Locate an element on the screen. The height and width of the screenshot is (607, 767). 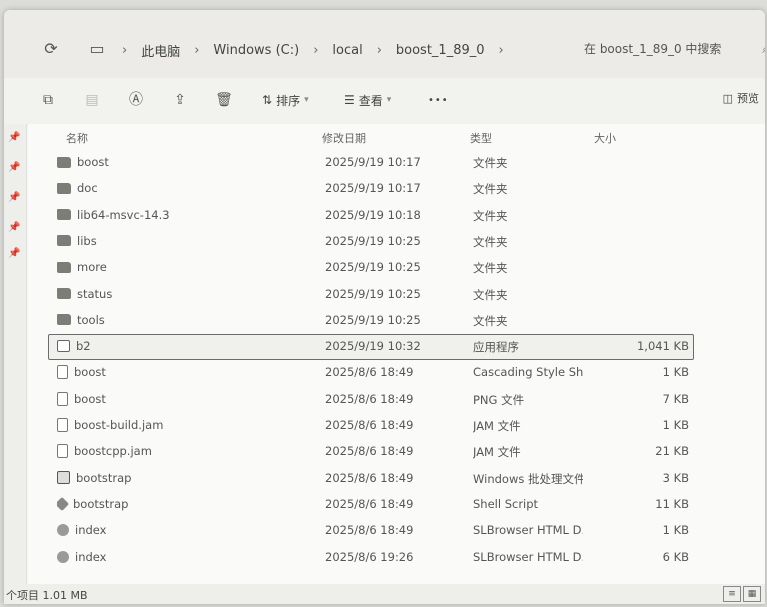
breadcrumb-windows-c: Windows (C:) is located at coordinates (256, 50).